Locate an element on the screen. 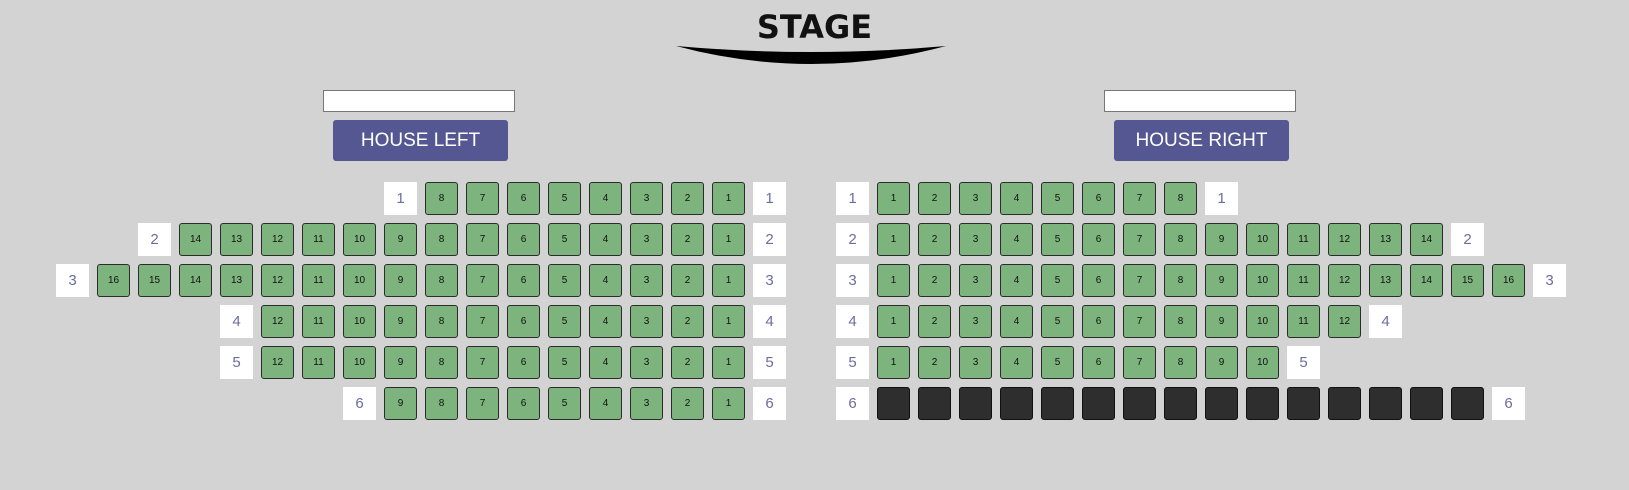  house-right-button: HOUSE RIGHT is located at coordinates (1201, 140).